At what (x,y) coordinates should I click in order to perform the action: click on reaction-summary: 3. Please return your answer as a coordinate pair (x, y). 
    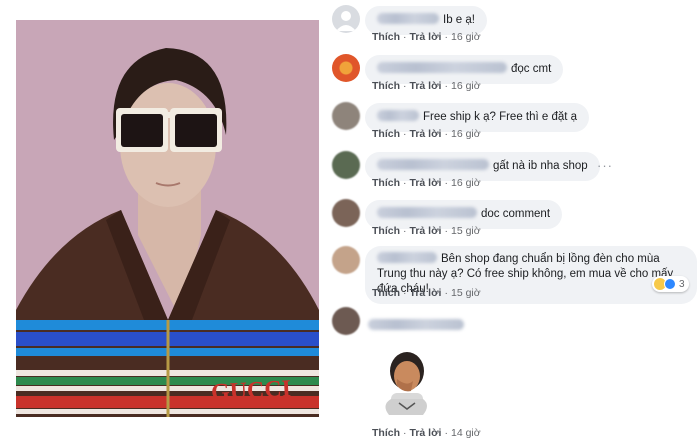
    Looking at the image, I should click on (670, 284).